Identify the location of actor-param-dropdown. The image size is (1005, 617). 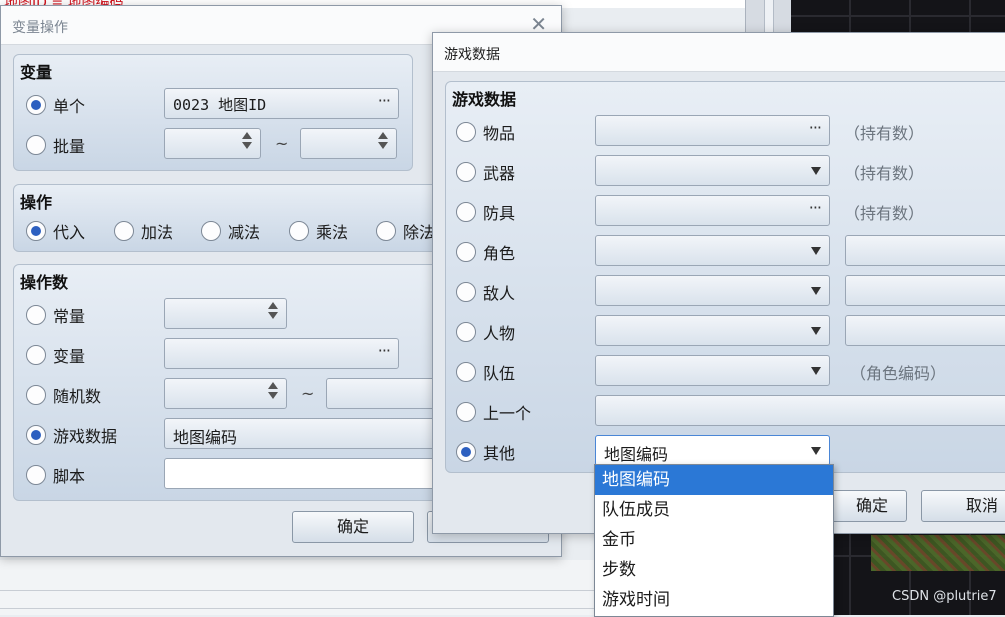
(925, 250).